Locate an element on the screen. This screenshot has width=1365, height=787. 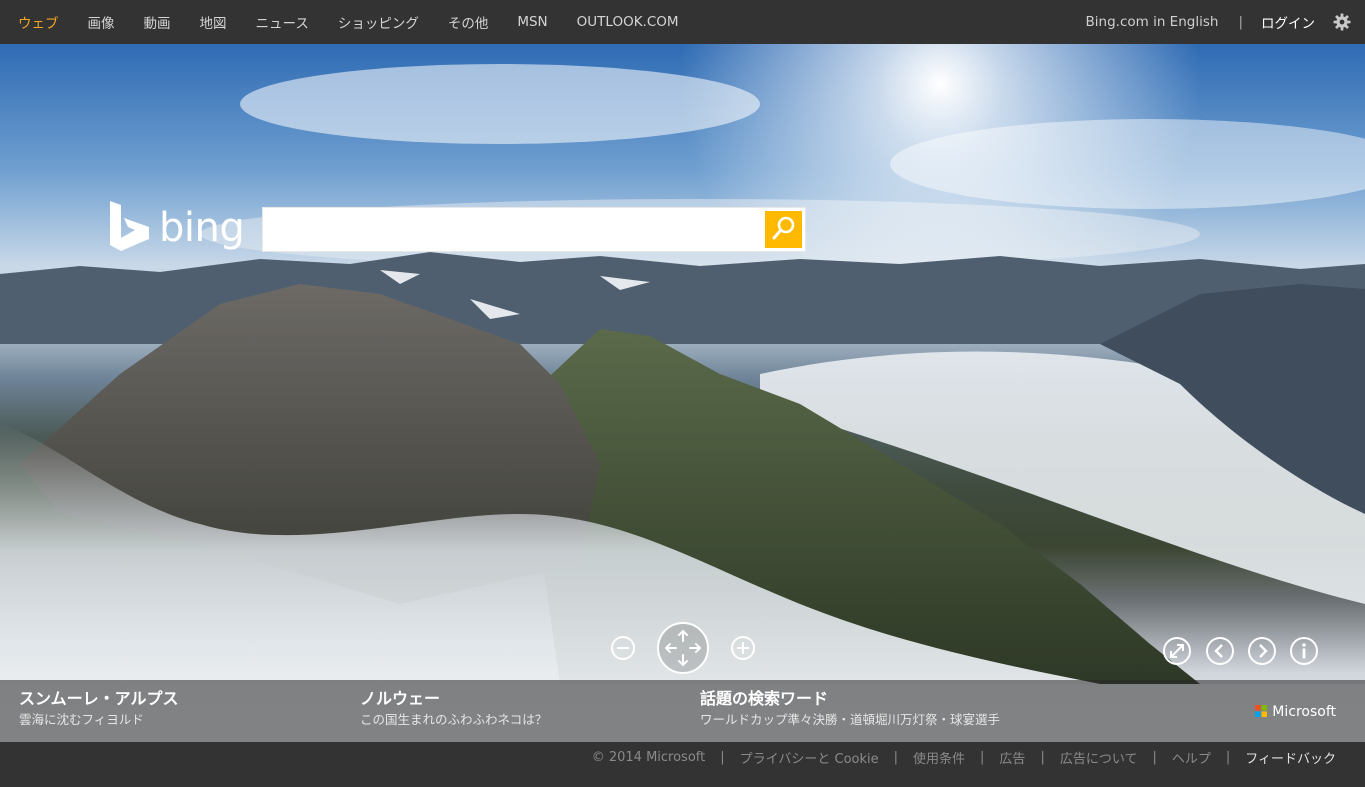
search-icon is located at coordinates (784, 230).